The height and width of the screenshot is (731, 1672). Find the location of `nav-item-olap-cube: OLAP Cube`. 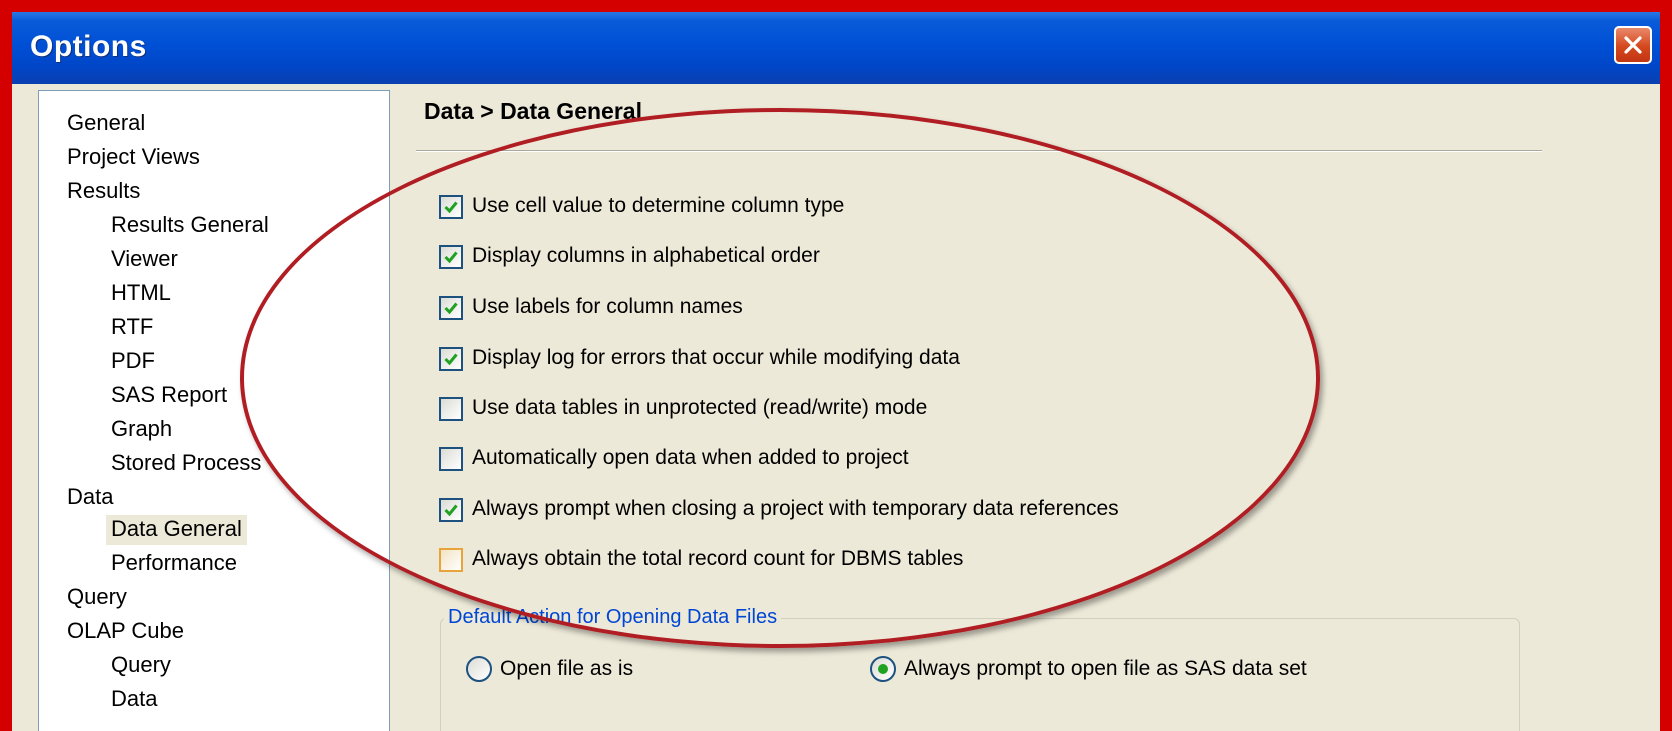

nav-item-olap-cube: OLAP Cube is located at coordinates (125, 632).